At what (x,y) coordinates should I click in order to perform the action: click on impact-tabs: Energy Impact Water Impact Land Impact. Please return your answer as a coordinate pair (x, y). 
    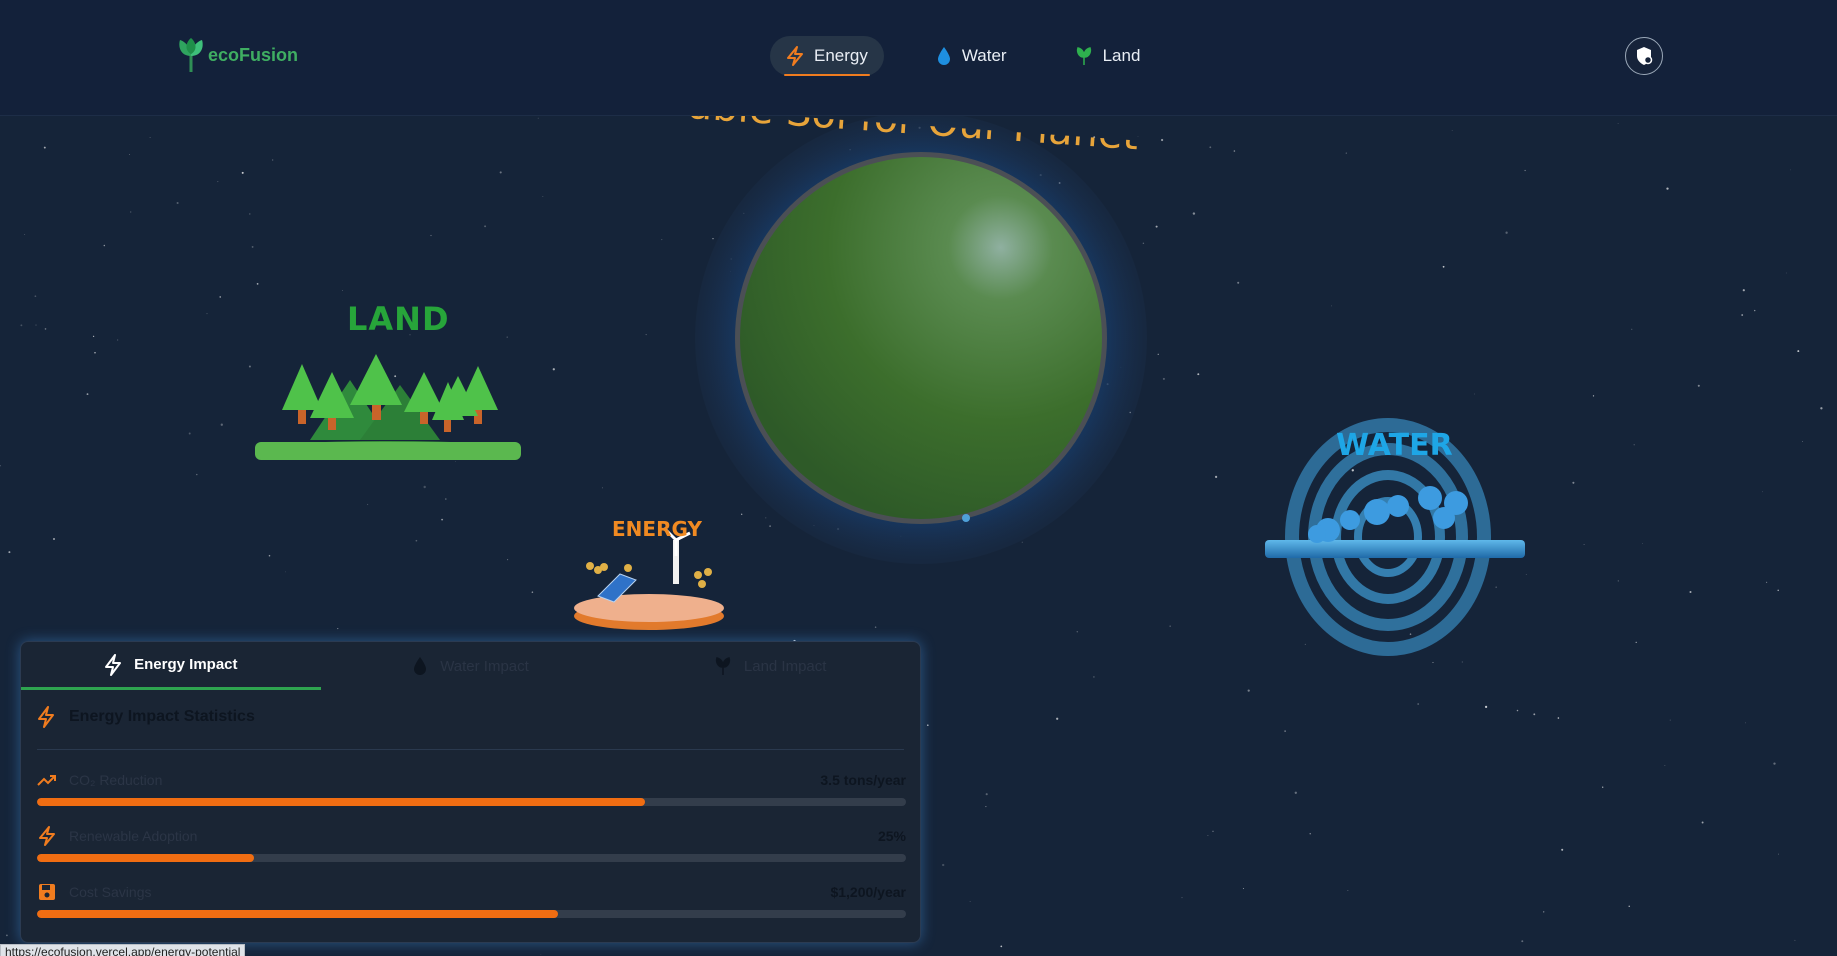
    Looking at the image, I should click on (470, 666).